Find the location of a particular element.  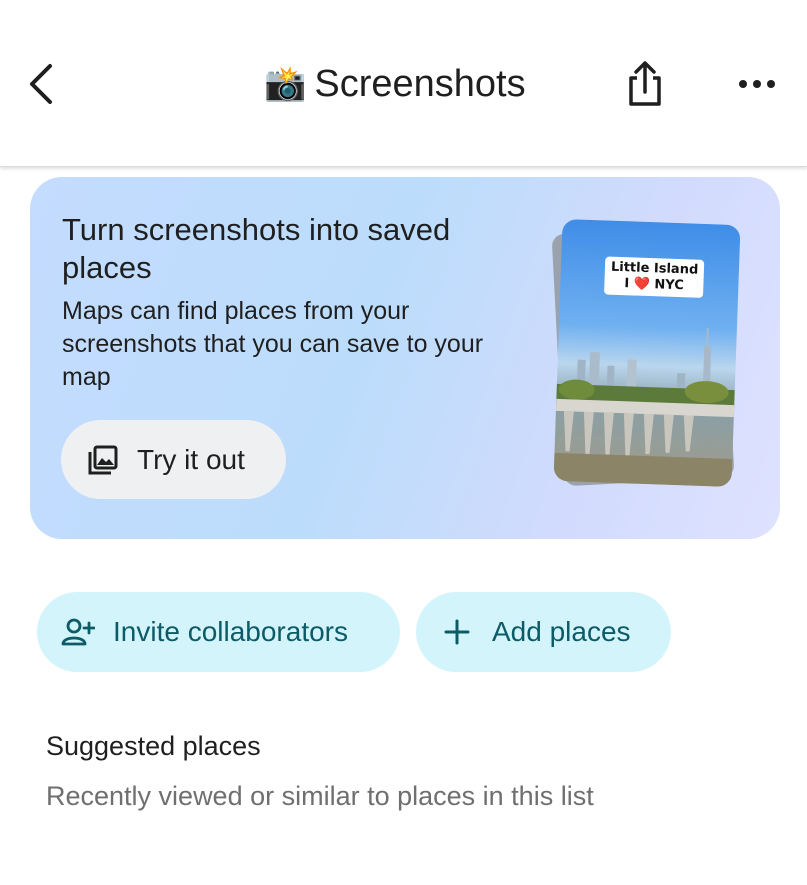

sticker-line-2: I ❤️ NYC is located at coordinates (654, 285).